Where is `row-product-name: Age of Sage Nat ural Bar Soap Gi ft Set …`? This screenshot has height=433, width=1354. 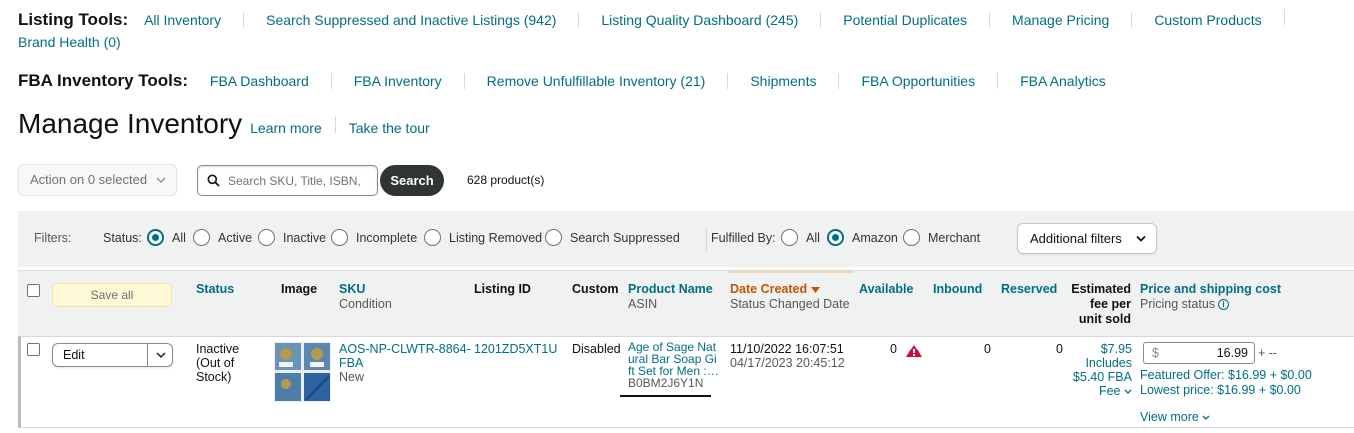 row-product-name: Age of Sage Nat ural Bar Soap Gi ft Set … is located at coordinates (673, 365).